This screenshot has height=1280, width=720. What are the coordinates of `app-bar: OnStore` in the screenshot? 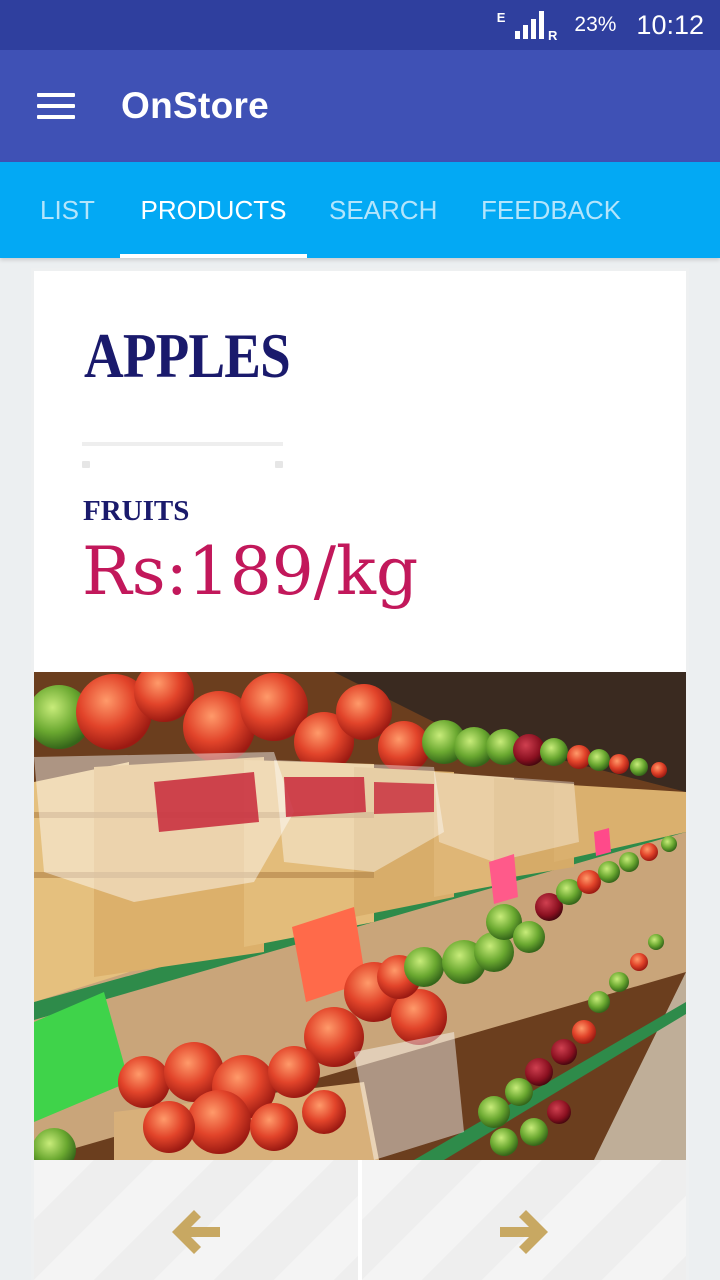 It's located at (360, 106).